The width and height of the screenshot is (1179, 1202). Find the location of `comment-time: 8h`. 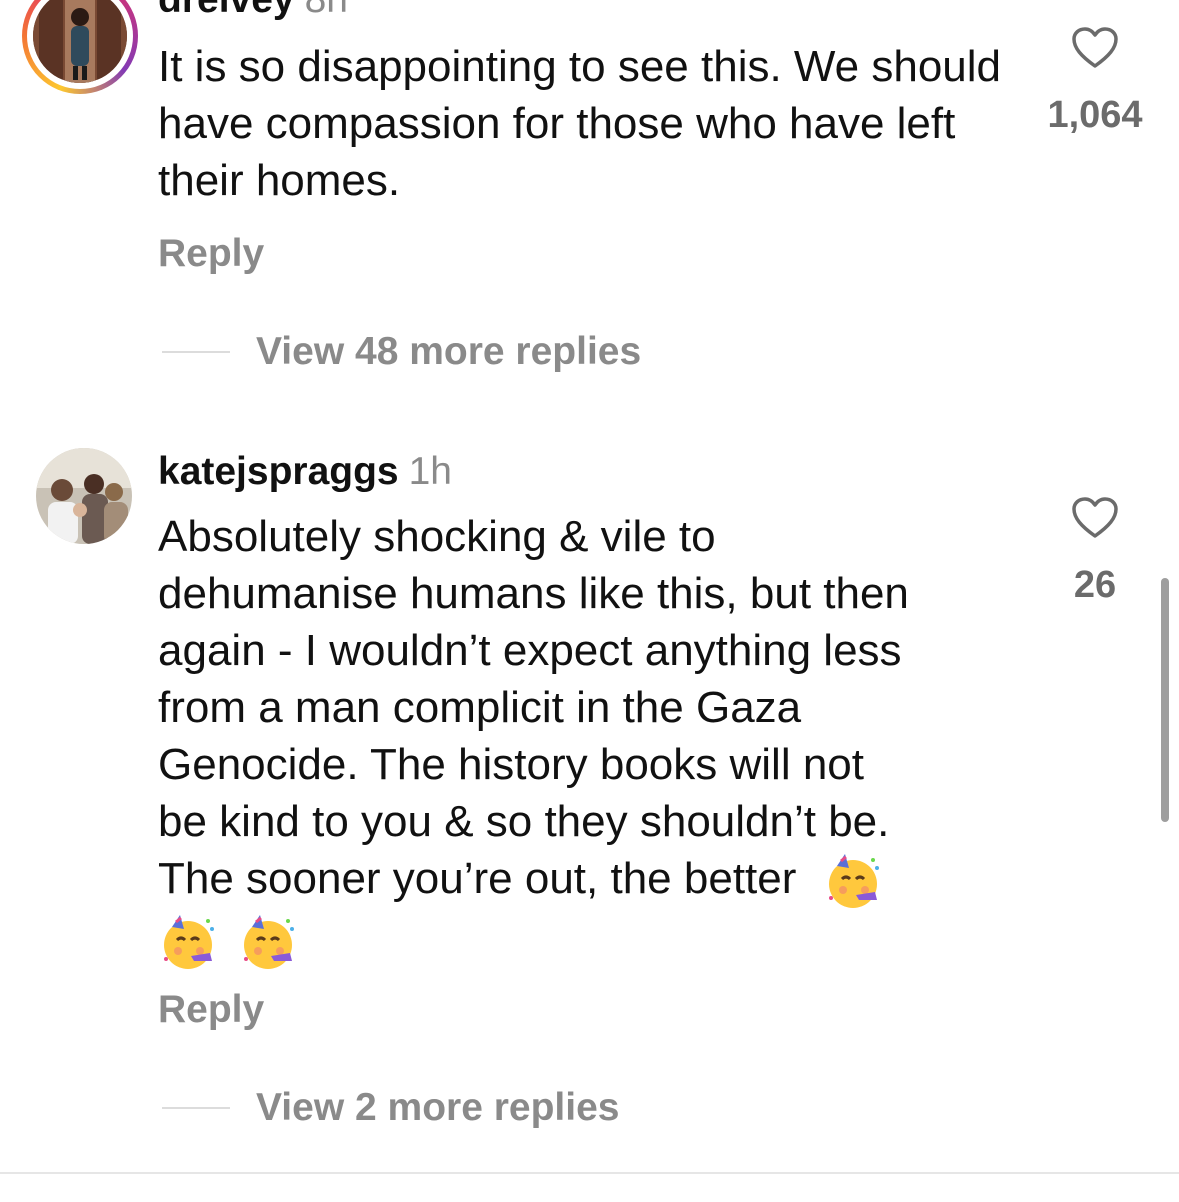

comment-time: 8h is located at coordinates (326, 10).